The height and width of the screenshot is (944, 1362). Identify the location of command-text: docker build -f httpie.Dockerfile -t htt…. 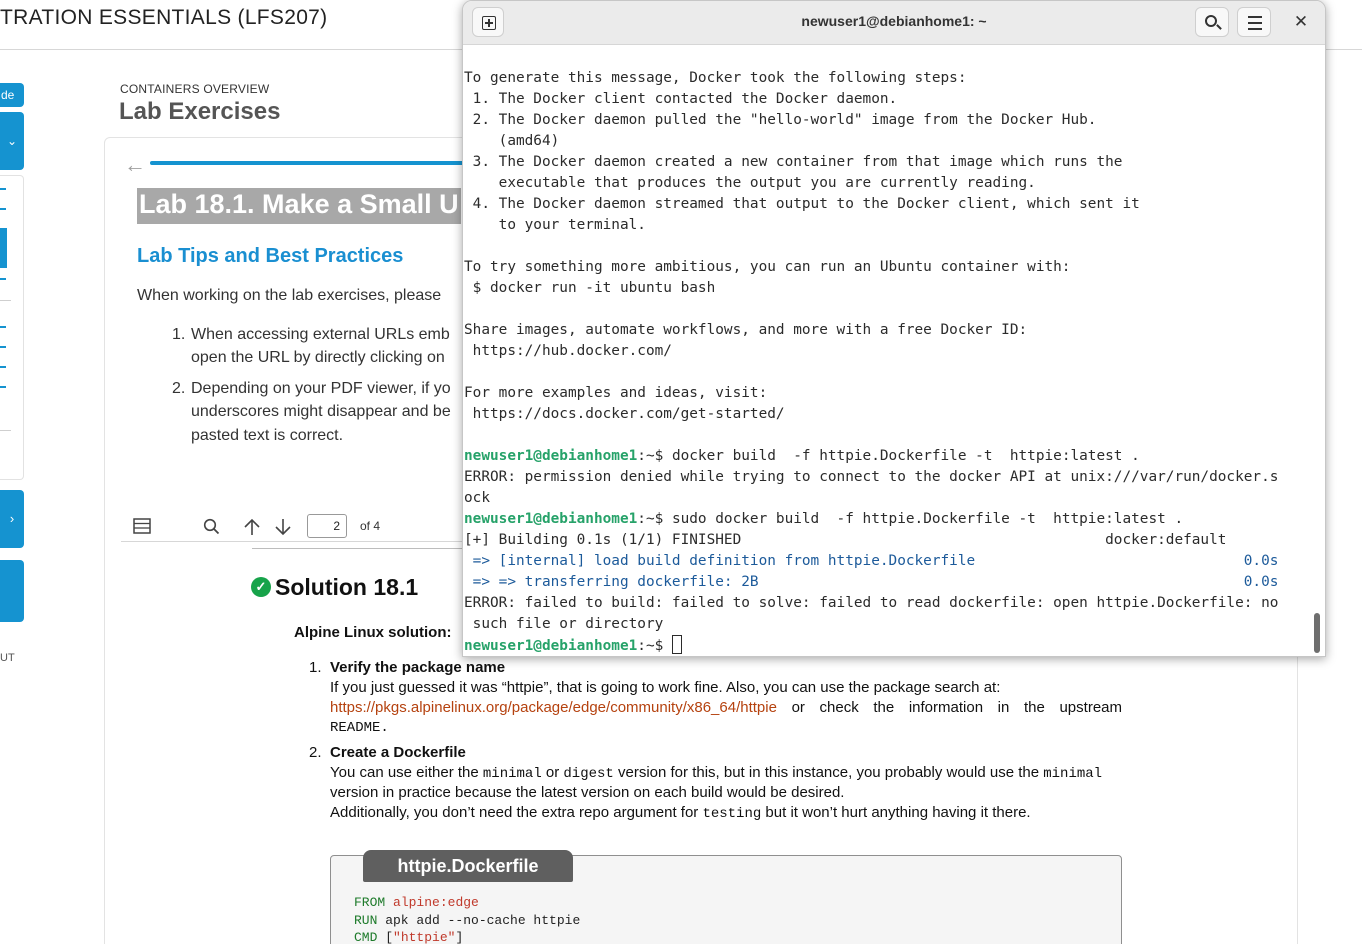
(905, 456).